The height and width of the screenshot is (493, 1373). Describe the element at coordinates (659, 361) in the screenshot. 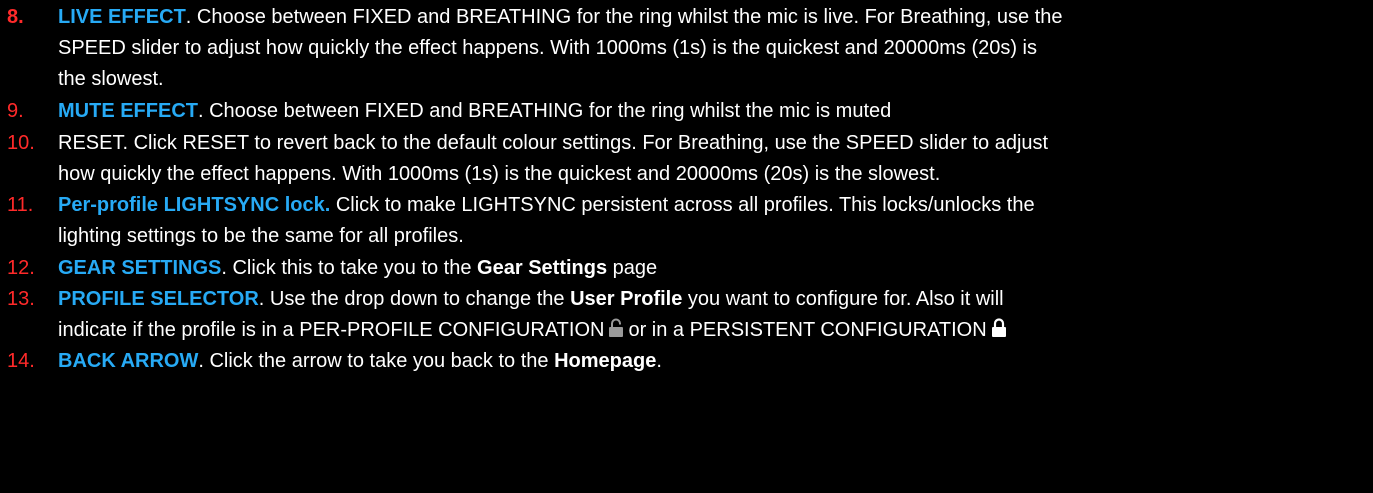

I see `item-text: .` at that location.